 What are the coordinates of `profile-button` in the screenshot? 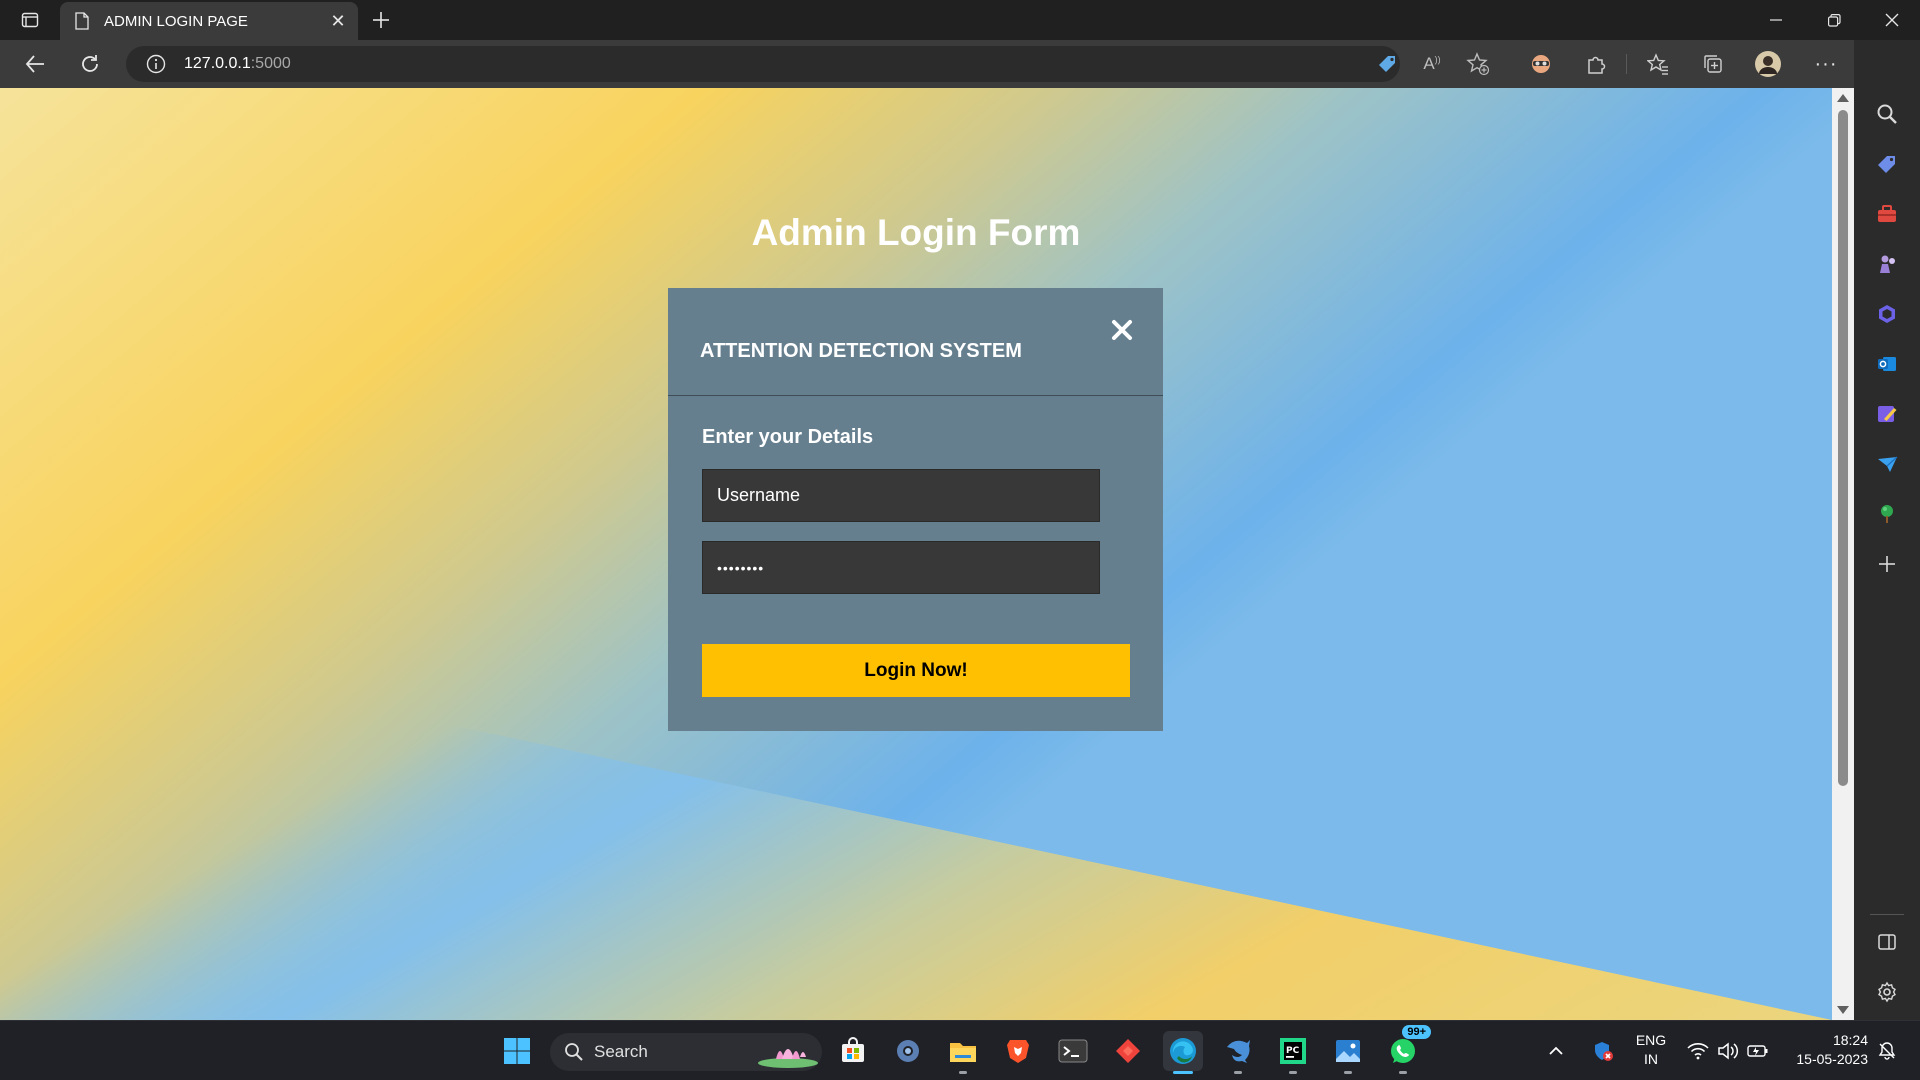 It's located at (1768, 64).